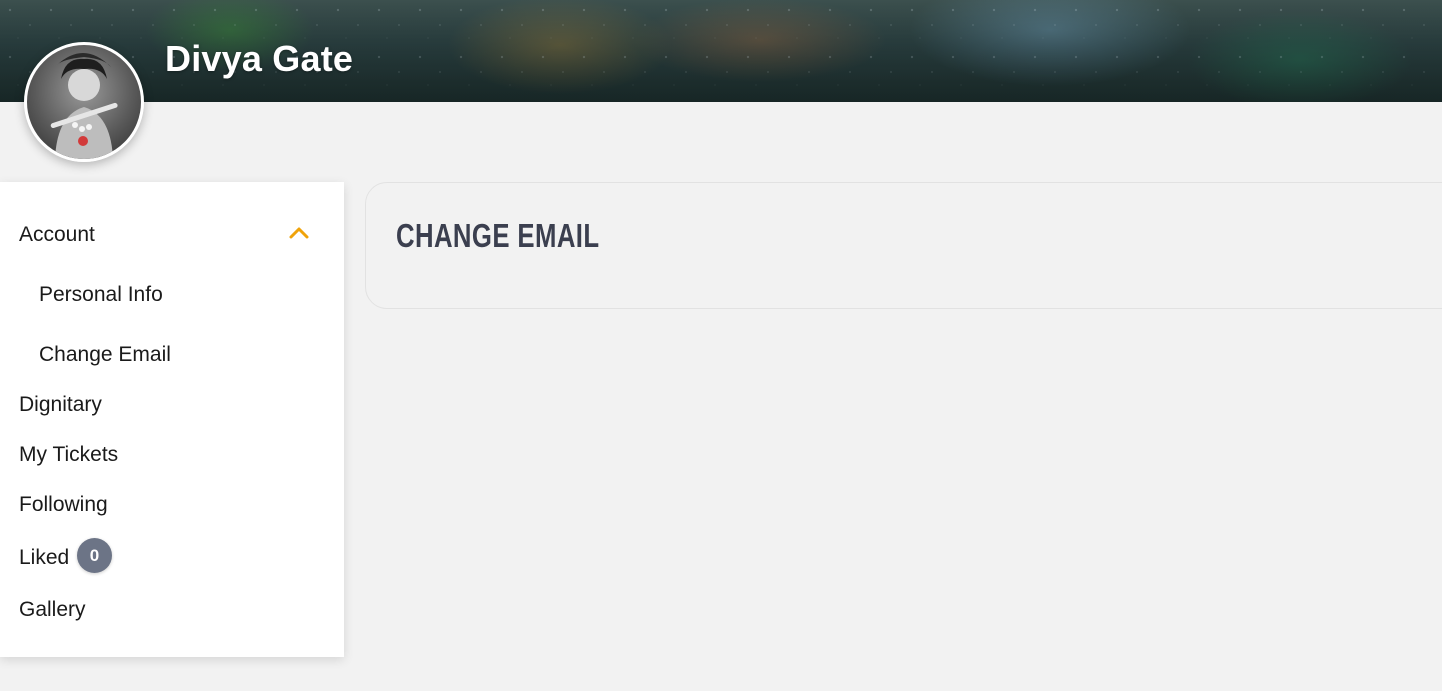 The width and height of the screenshot is (1442, 691). What do you see at coordinates (44, 557) in the screenshot?
I see `sidebar-item-liked: Liked` at bounding box center [44, 557].